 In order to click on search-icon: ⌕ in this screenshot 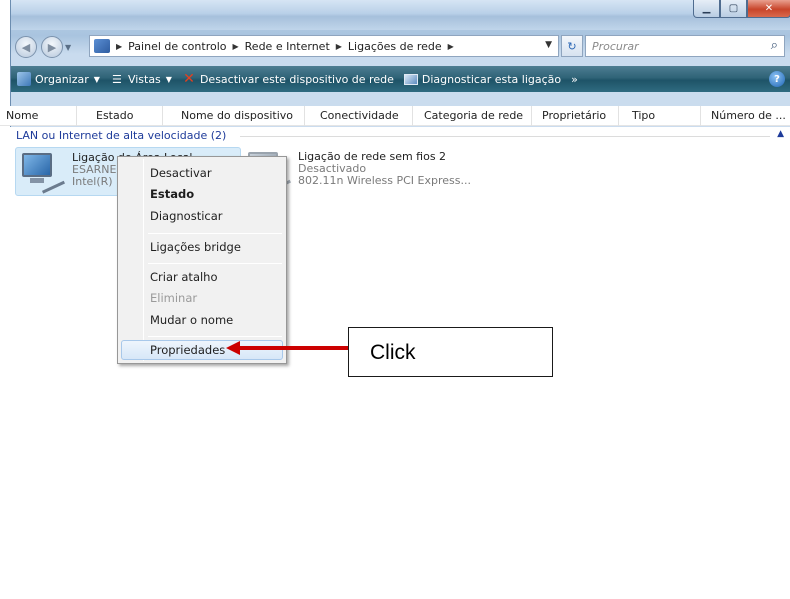, I will do `click(774, 45)`.